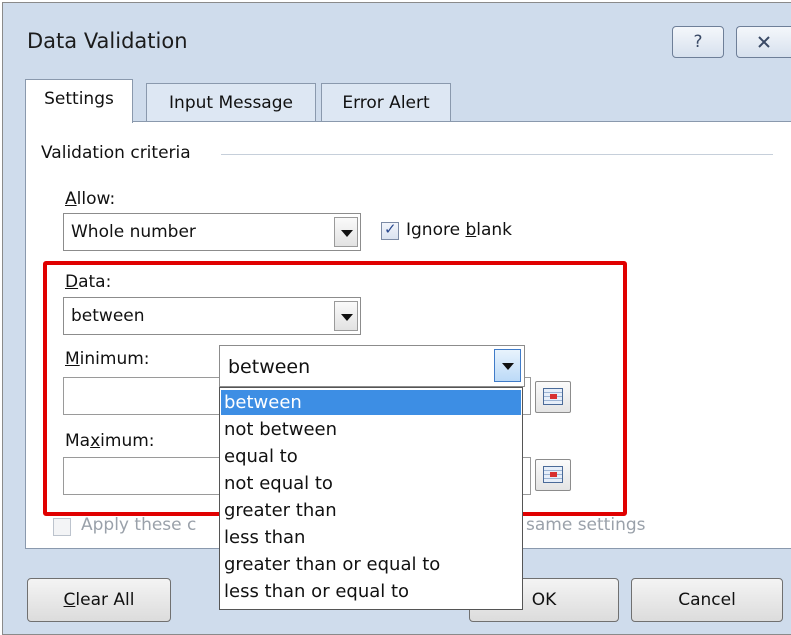 The image size is (791, 635). I want to click on tab-error-alert-label: Error Alert, so click(386, 103).